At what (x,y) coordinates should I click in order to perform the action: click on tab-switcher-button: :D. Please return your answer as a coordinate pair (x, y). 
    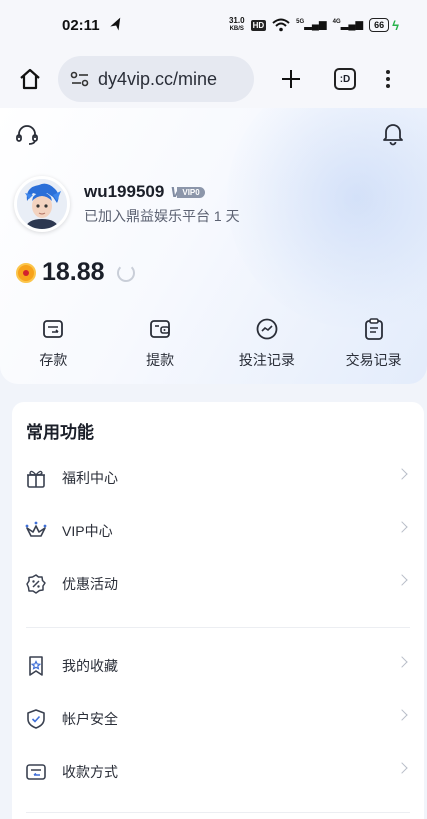
    Looking at the image, I should click on (345, 79).